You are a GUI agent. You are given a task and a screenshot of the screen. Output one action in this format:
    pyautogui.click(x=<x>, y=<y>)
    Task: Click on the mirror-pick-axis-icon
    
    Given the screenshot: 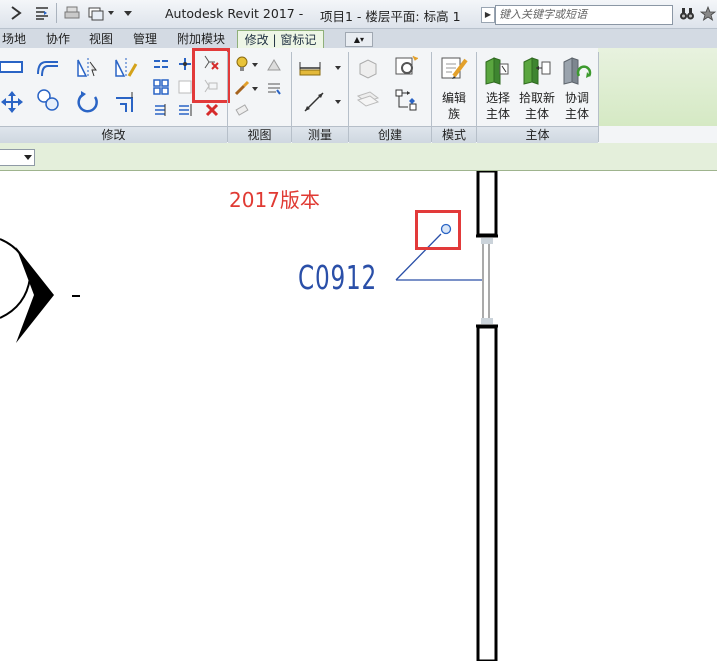 What is the action you would take?
    pyautogui.click(x=88, y=68)
    